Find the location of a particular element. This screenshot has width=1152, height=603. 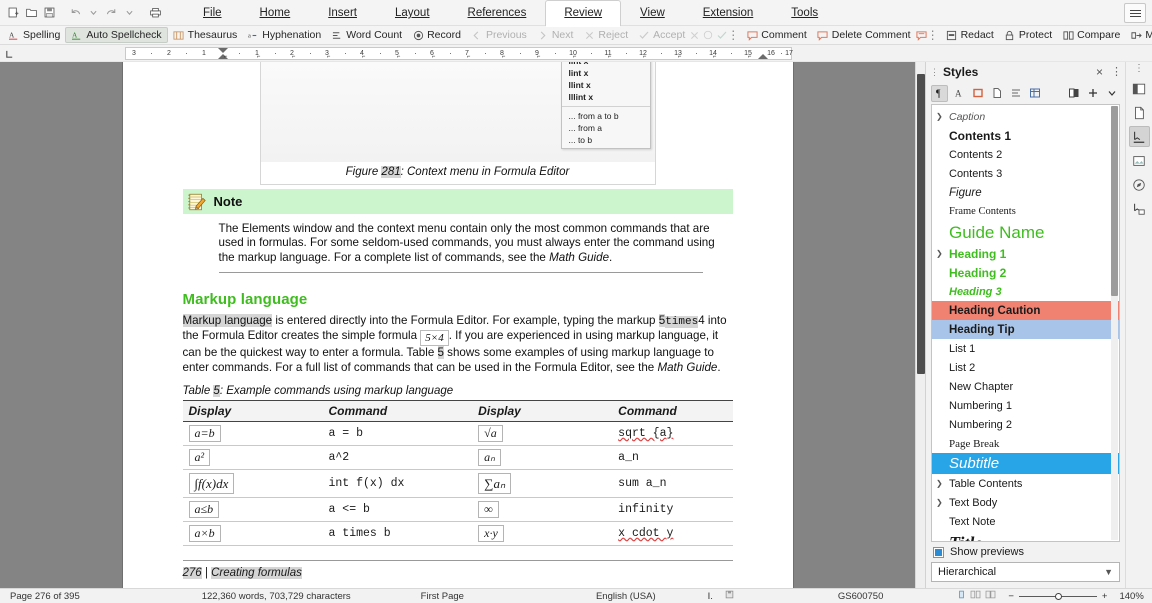

book-view-icon is located at coordinates (990, 596).